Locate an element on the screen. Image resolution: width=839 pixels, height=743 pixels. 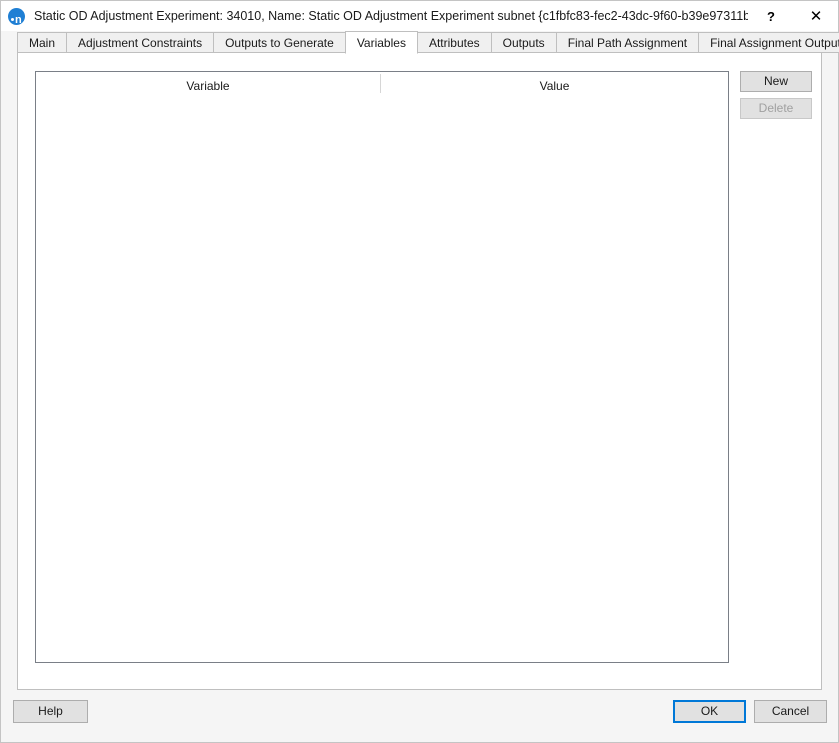
tab-attributes: Attributes is located at coordinates (454, 42).